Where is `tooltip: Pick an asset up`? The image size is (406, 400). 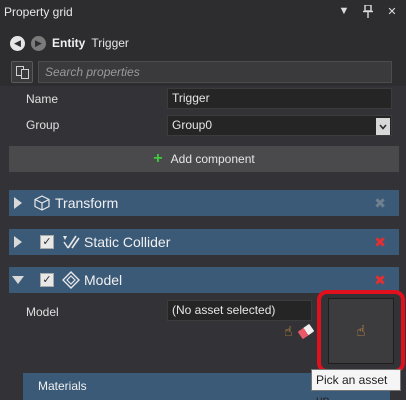
tooltip: Pick an asset up is located at coordinates (356, 384).